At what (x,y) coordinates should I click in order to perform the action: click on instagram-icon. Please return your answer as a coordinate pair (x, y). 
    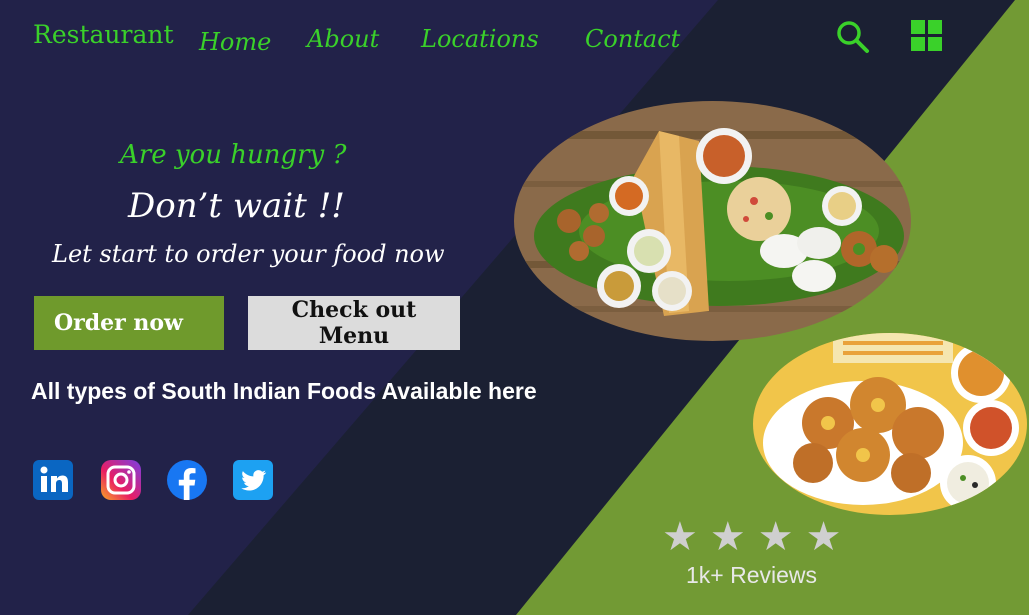
    Looking at the image, I should click on (121, 480).